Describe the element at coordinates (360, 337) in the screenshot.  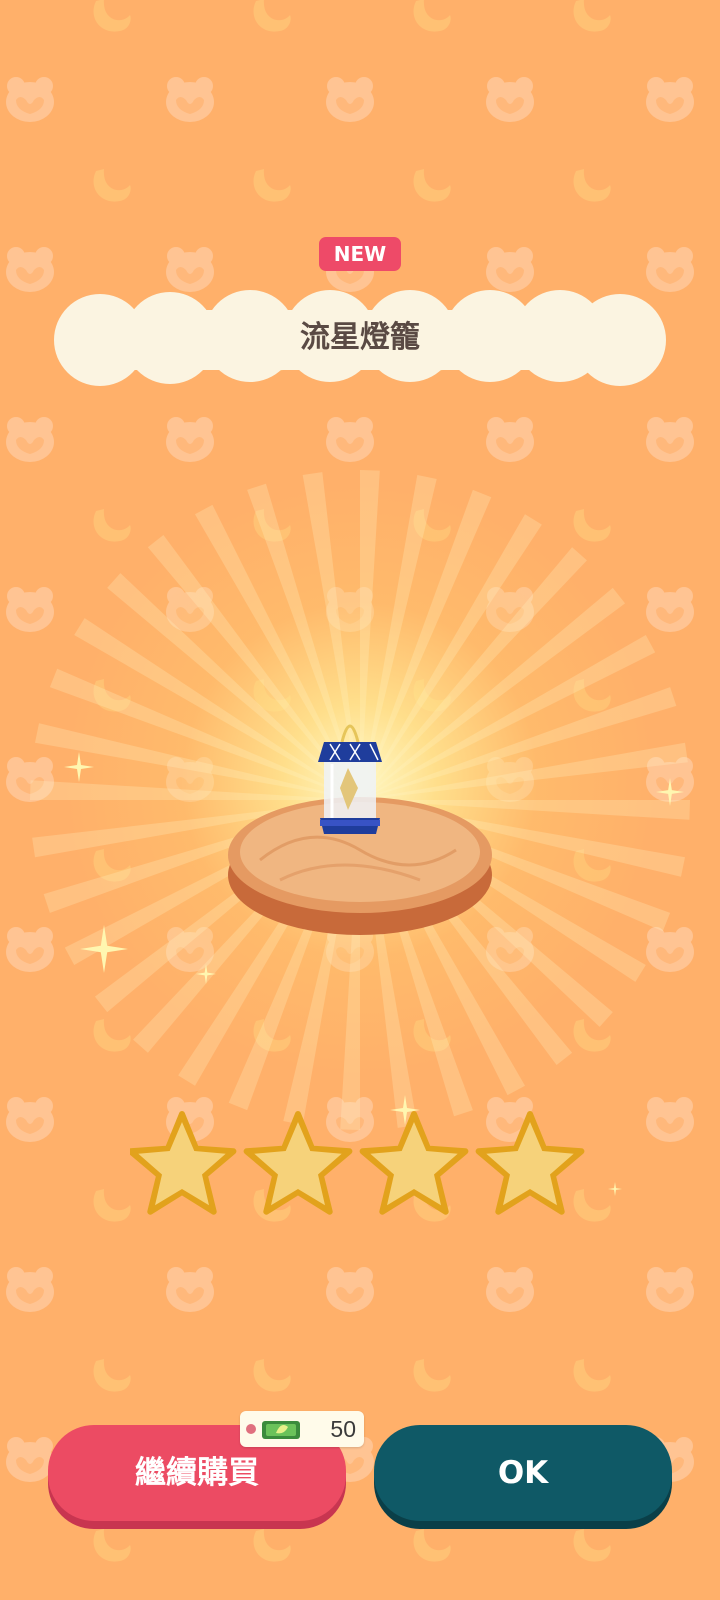
I see `item-name: 流星燈籠` at that location.